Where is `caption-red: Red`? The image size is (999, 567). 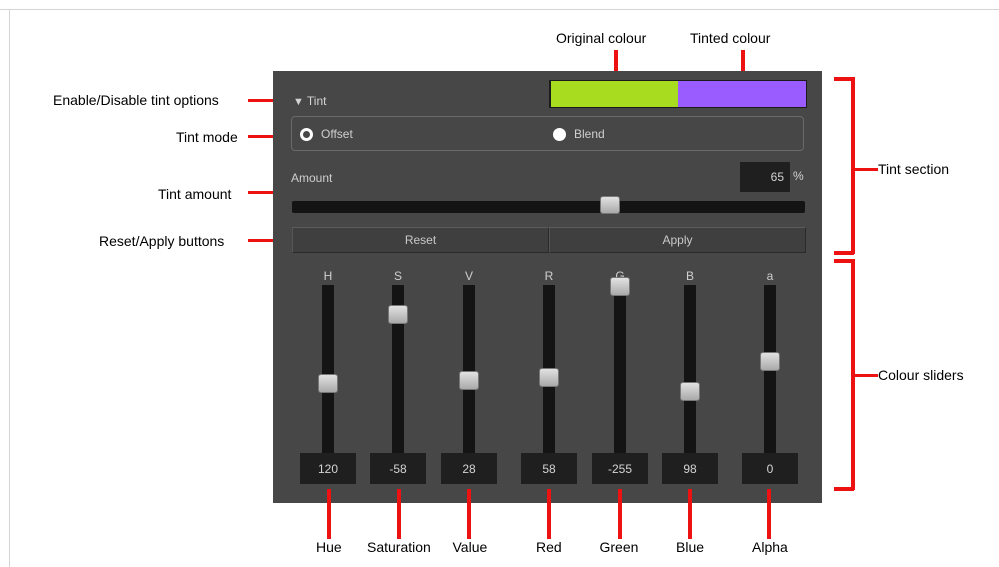
caption-red: Red is located at coordinates (549, 547).